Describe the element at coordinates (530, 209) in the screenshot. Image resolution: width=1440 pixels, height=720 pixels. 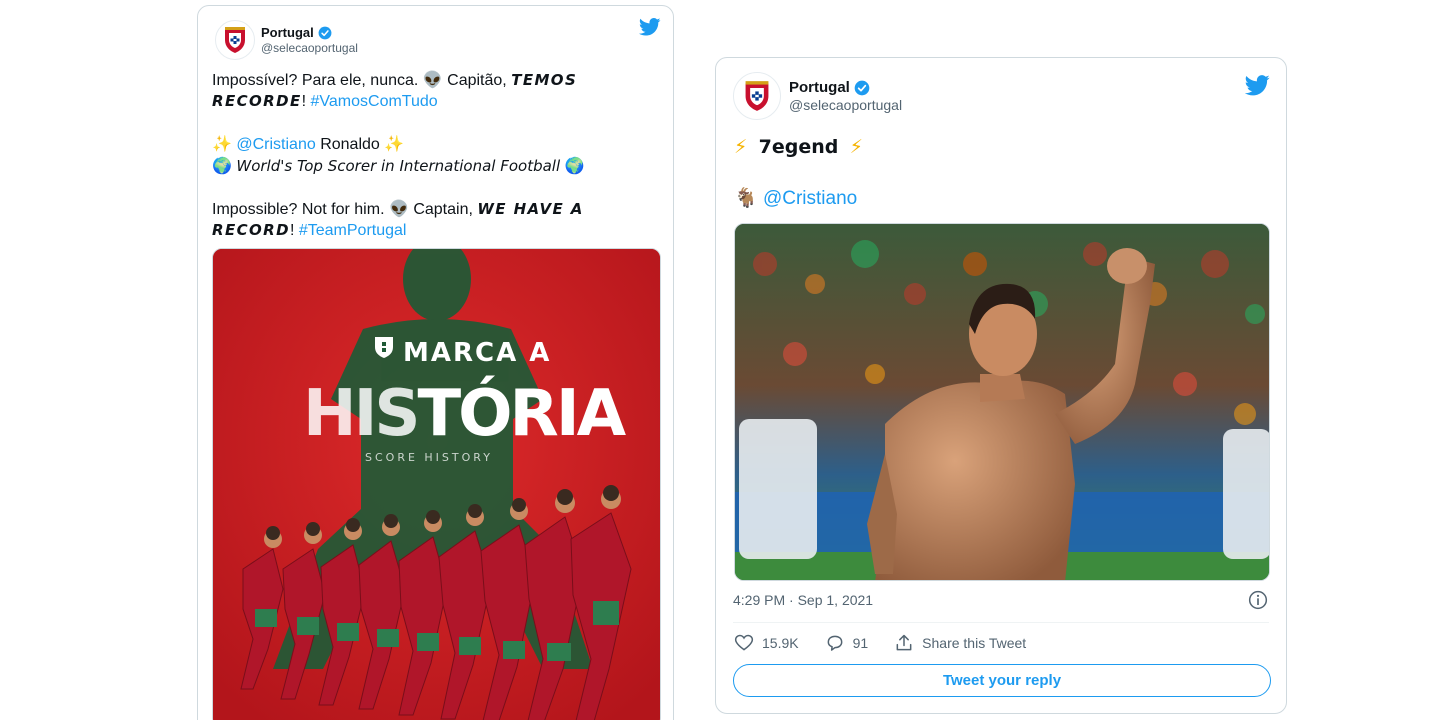
I see `bold-italic-text: WE HAVE A` at that location.